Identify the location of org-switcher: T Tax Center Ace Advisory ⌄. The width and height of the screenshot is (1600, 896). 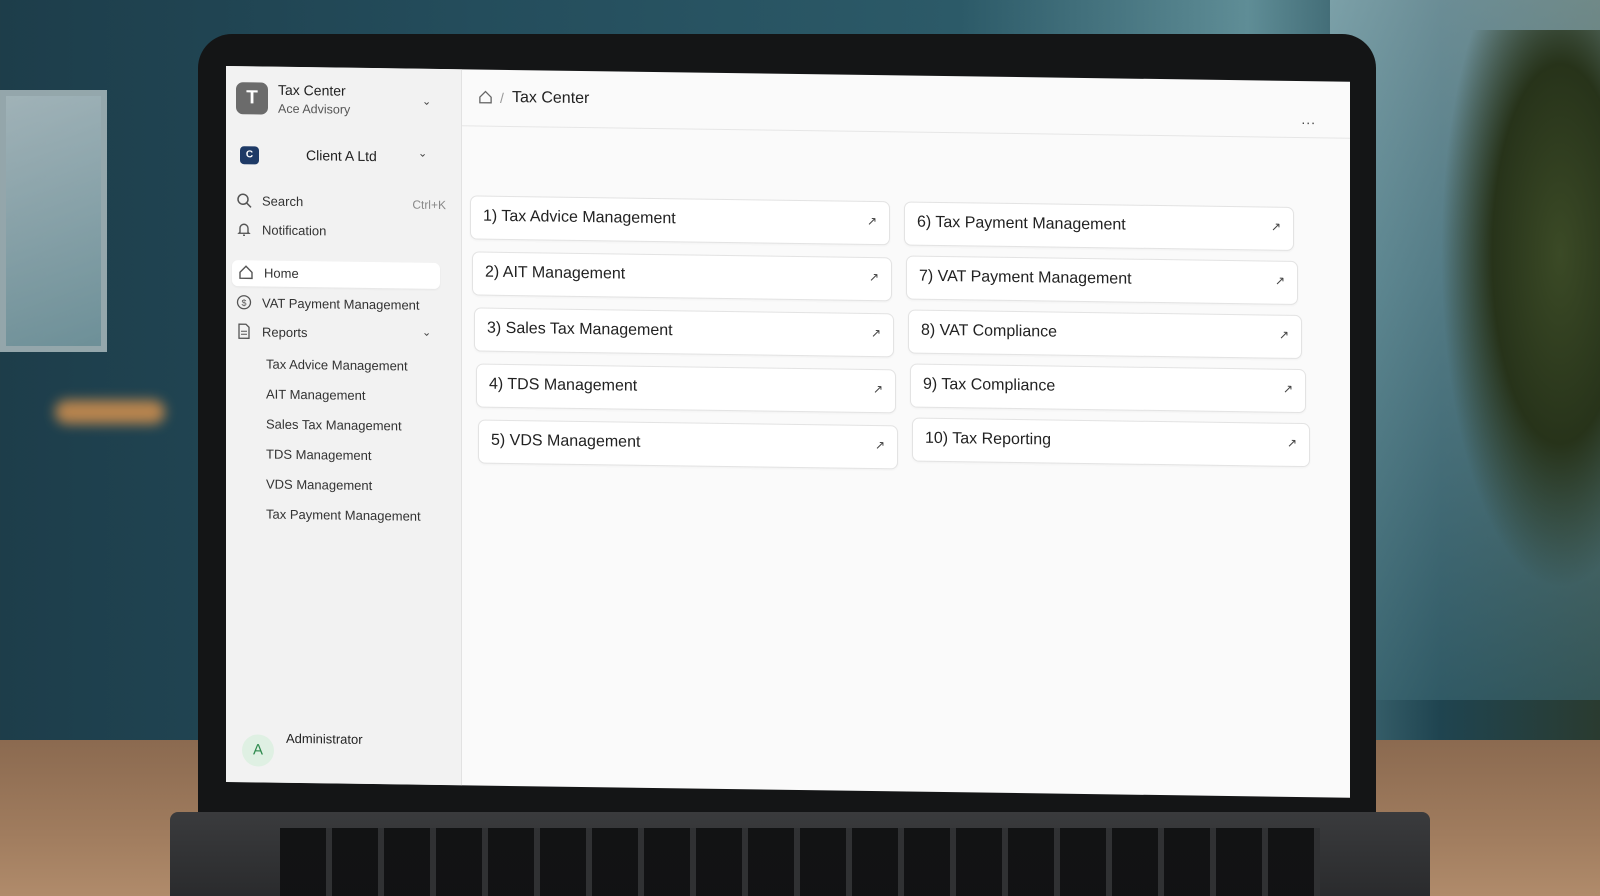
(336, 101).